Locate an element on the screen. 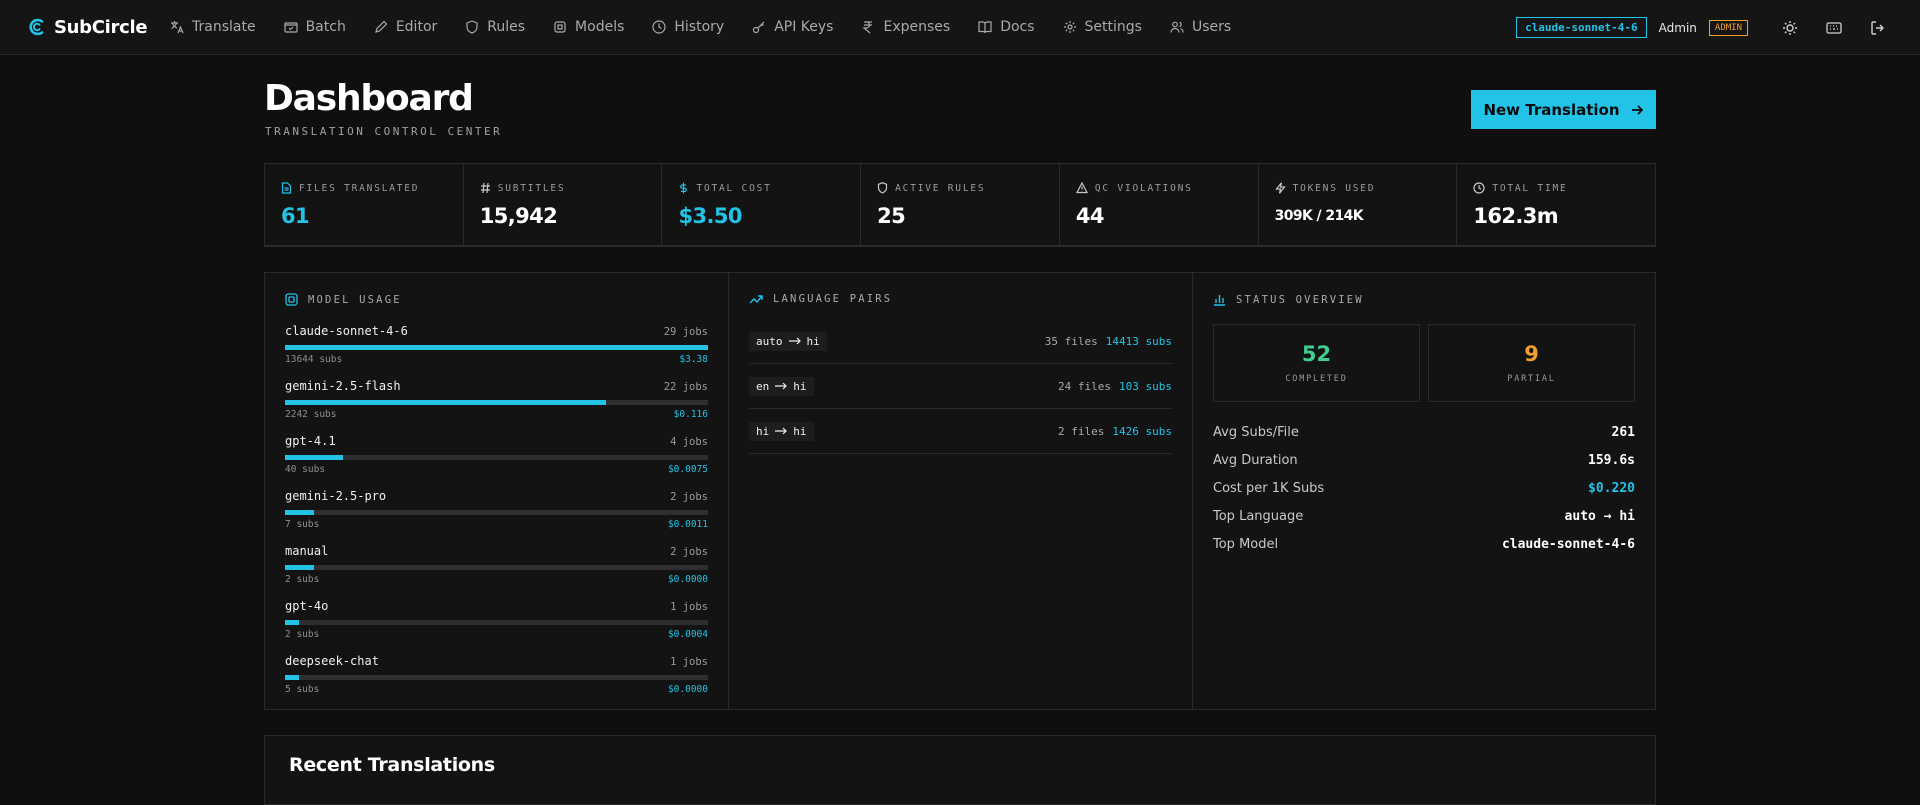 The image size is (1920, 805). model-jobs: 22 jobs is located at coordinates (685, 387).